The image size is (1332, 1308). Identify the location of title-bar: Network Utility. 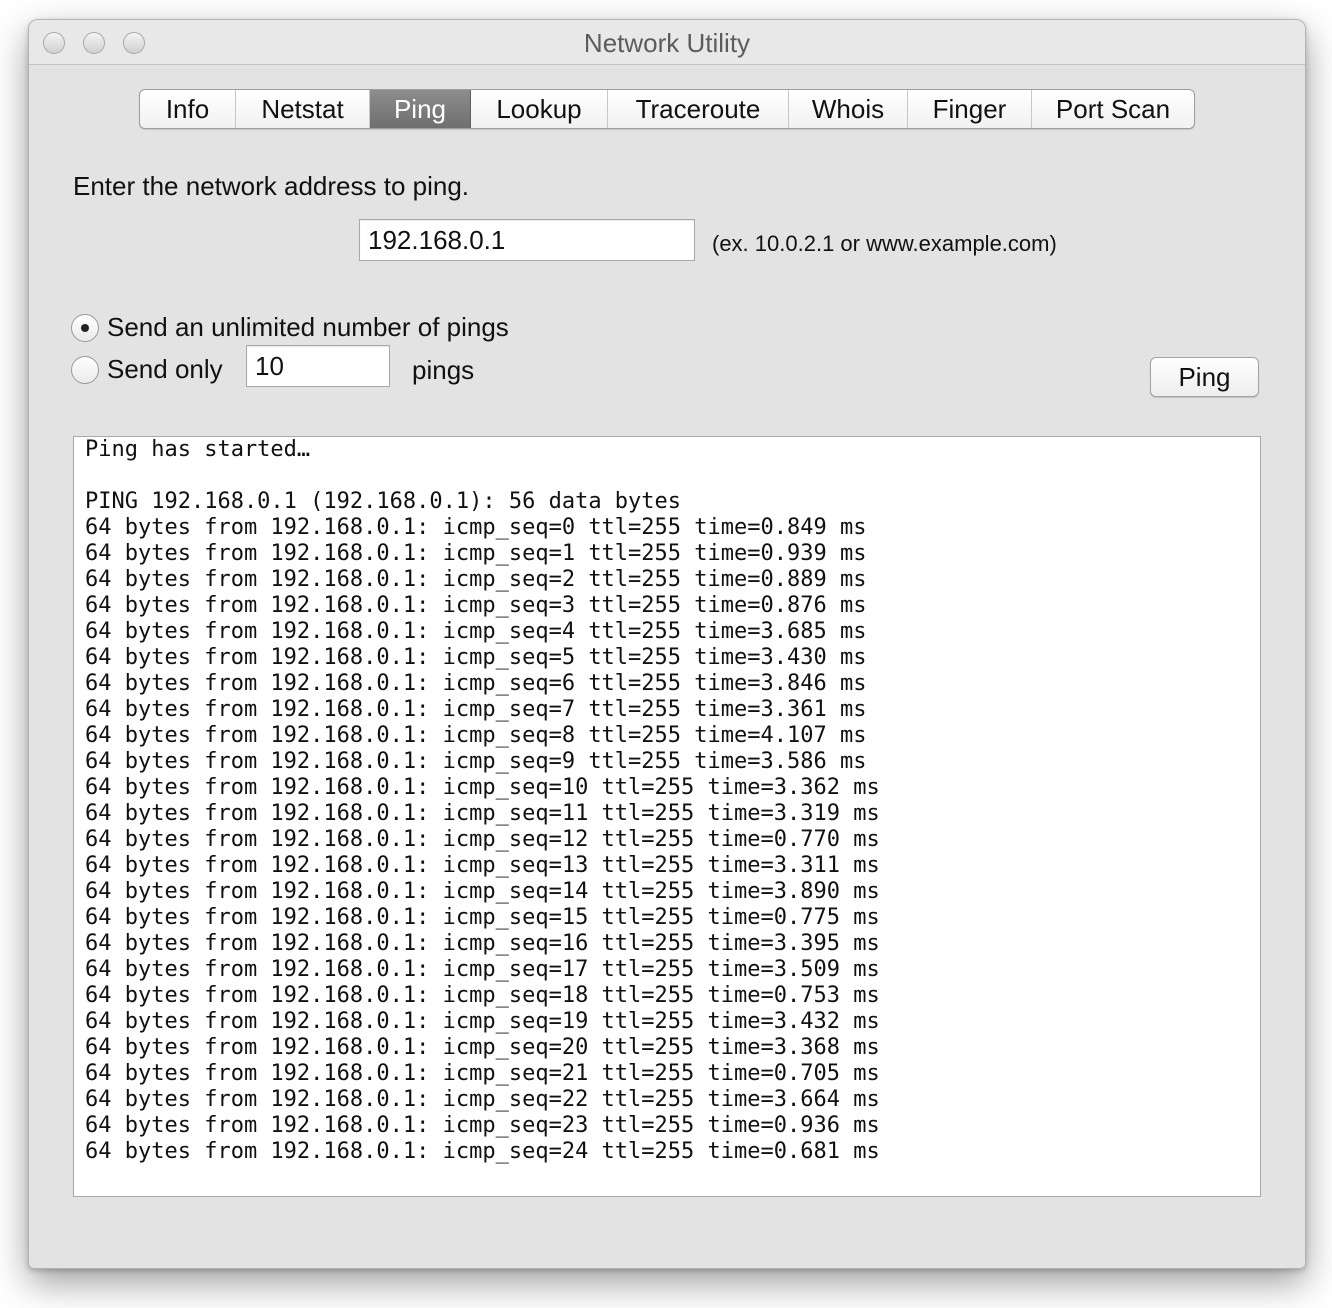
(667, 42).